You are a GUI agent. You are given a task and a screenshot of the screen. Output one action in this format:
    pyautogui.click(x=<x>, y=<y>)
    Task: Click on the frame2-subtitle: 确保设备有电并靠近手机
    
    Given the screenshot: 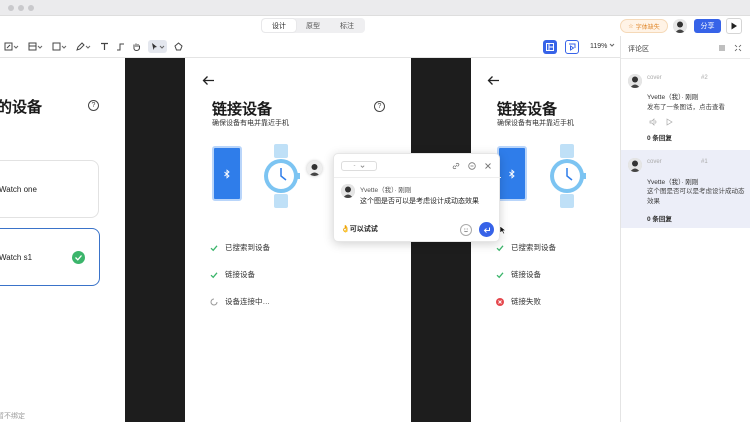 What is the action you would take?
    pyautogui.click(x=250, y=123)
    